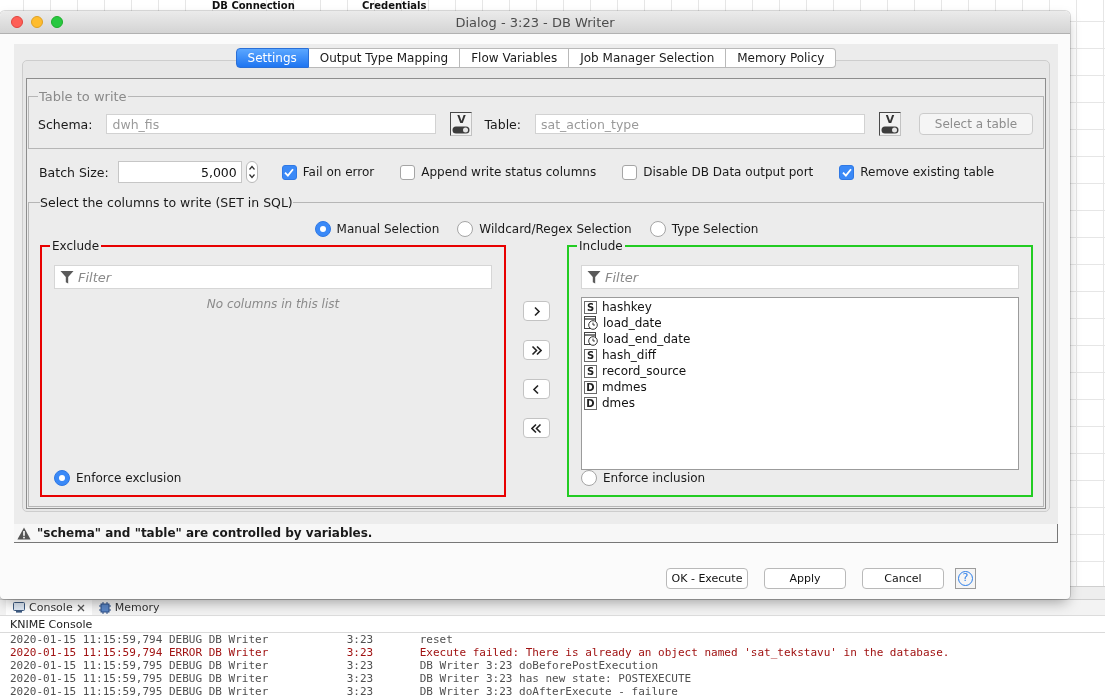 The height and width of the screenshot is (700, 1105). What do you see at coordinates (205, 533) in the screenshot?
I see `warning-message: "schema" and "table" are controlled by variables.` at bounding box center [205, 533].